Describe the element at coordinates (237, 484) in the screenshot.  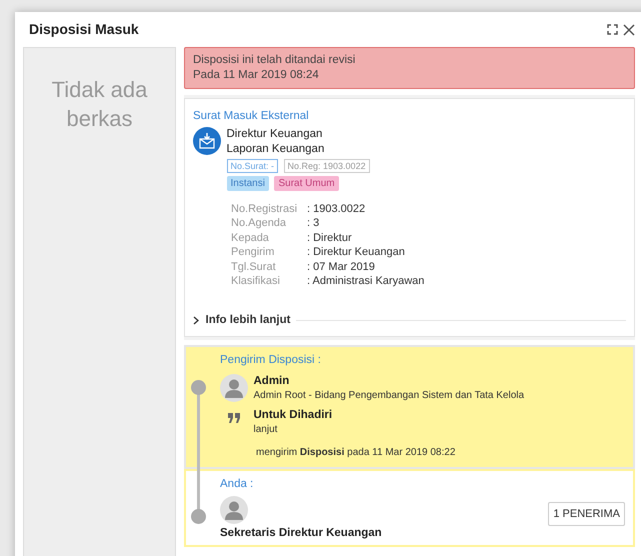
I see `section-heading: Anda :` at that location.